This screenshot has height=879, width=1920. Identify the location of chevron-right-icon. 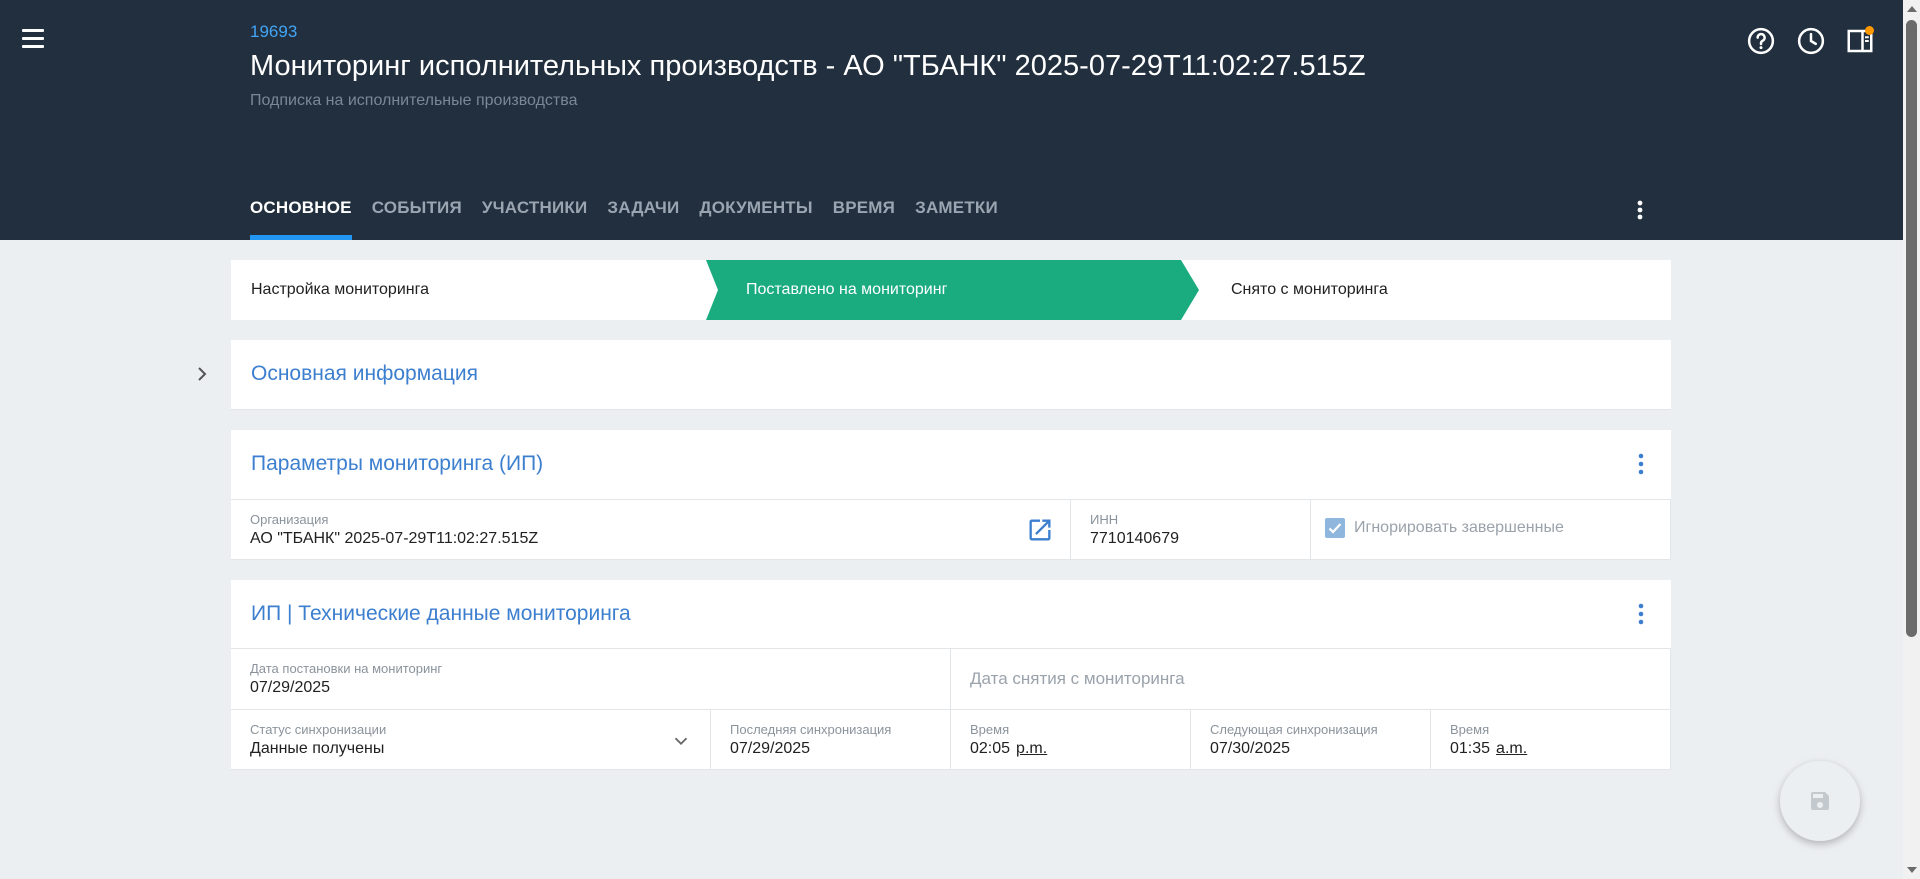
(202, 374).